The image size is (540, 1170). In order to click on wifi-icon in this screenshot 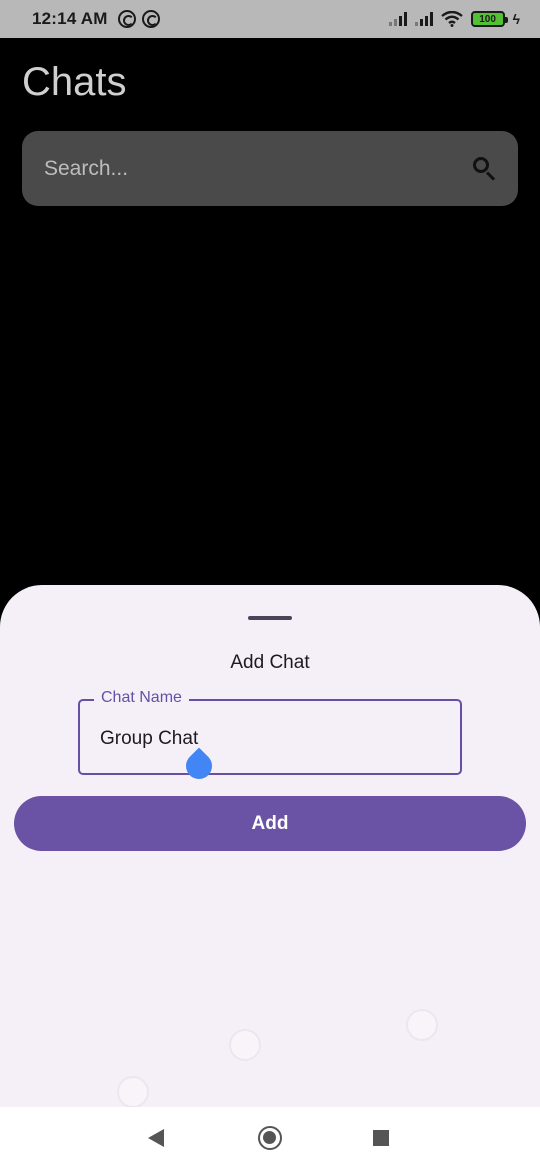, I will do `click(451, 19)`.